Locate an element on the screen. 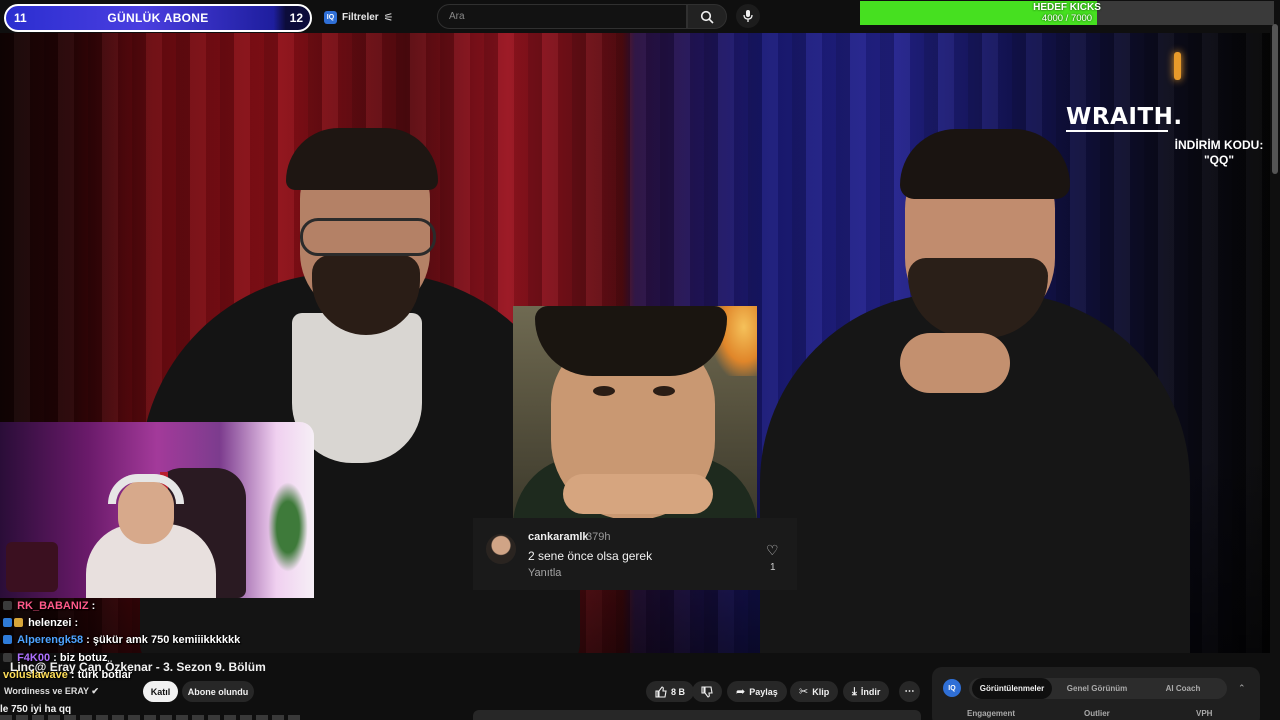  promo-label: İNDİRİM KODU: is located at coordinates (1219, 145).